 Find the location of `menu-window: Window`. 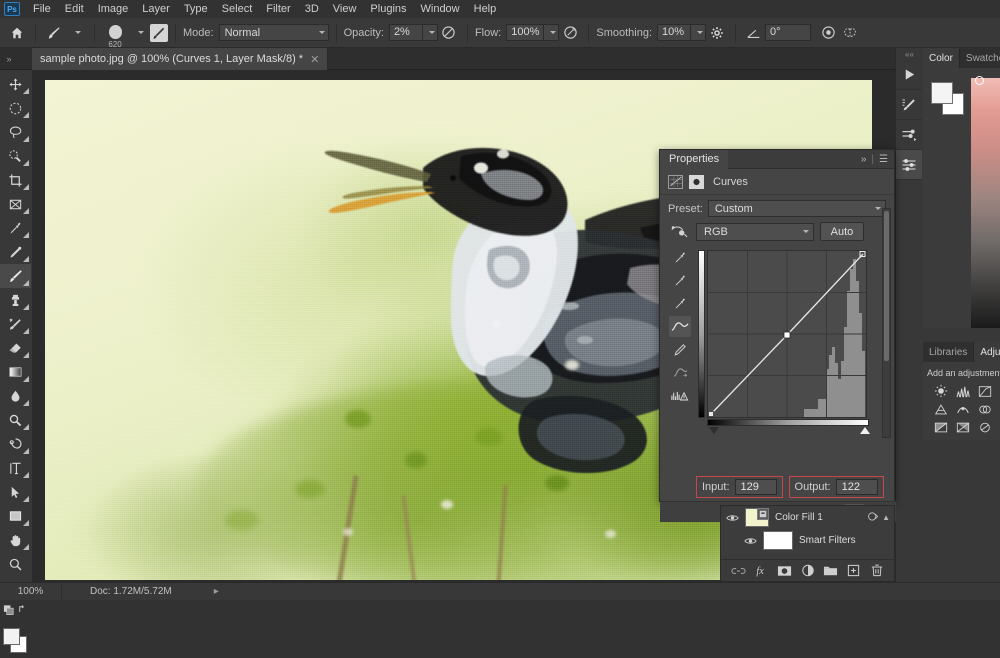

menu-window: Window is located at coordinates (440, 9).